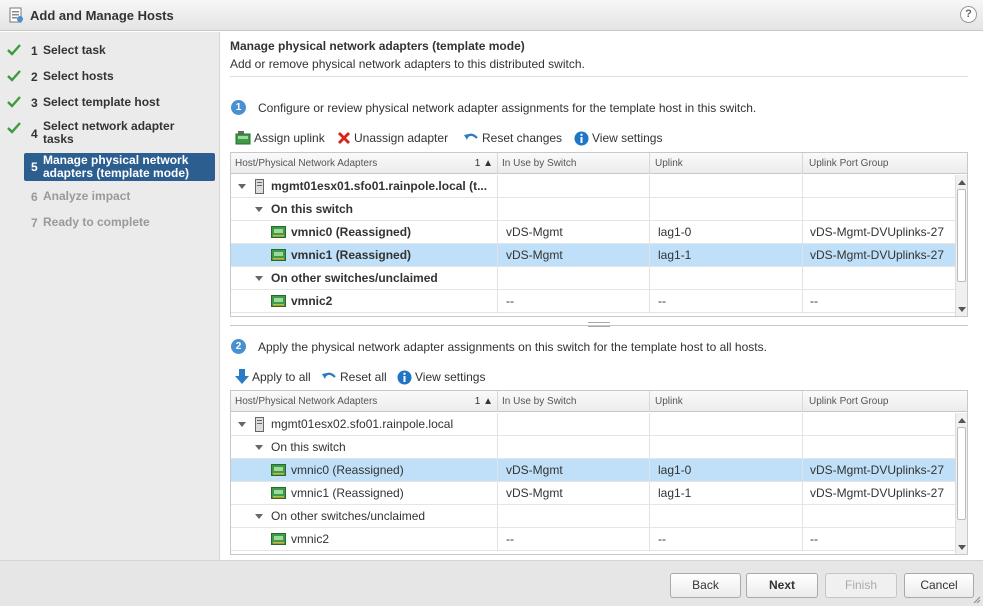 The image size is (983, 606). What do you see at coordinates (705, 585) in the screenshot?
I see `back-button: Back` at bounding box center [705, 585].